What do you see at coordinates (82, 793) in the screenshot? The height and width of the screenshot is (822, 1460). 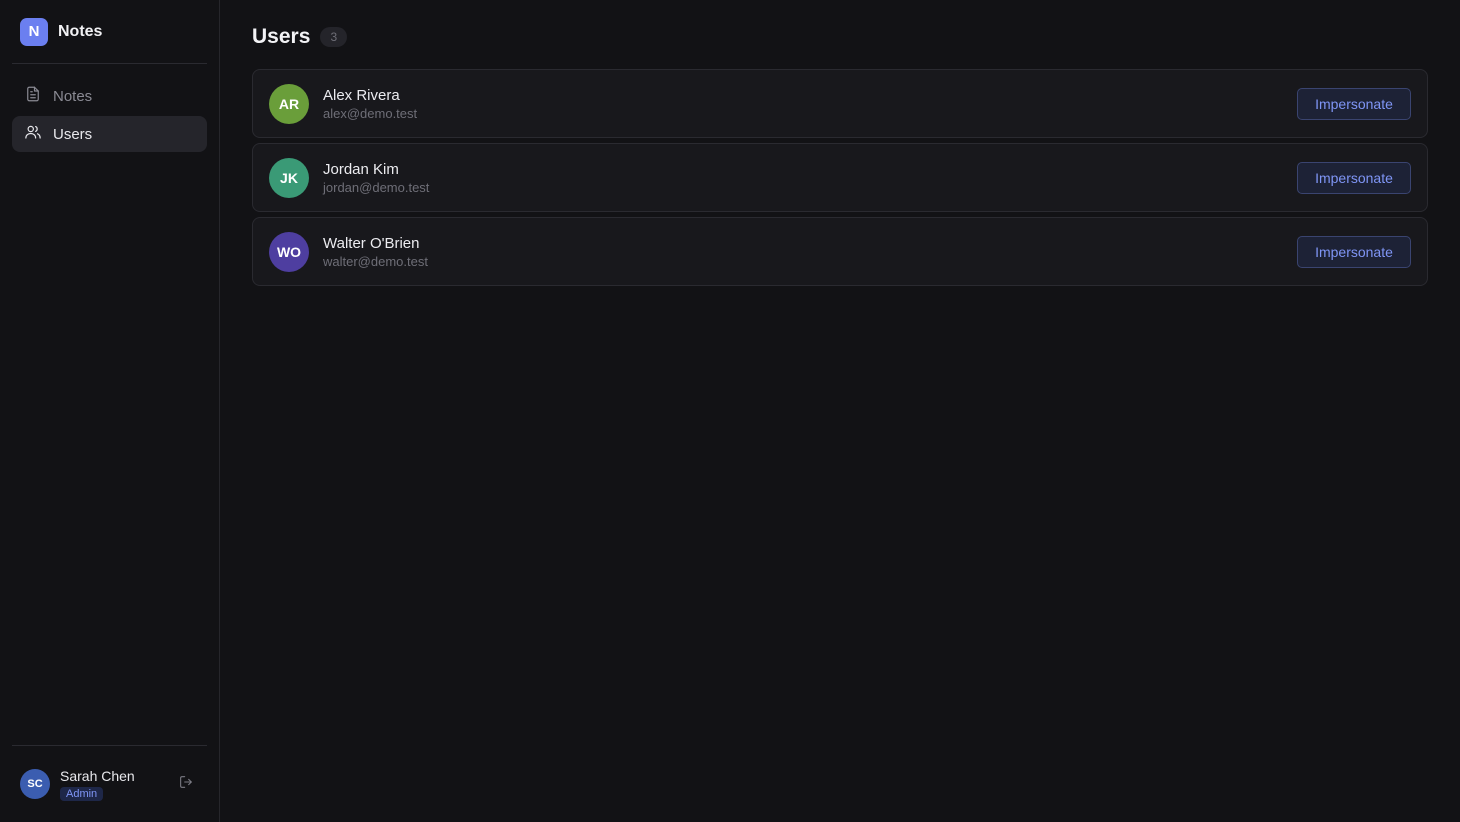 I see `role-badge: Admin` at bounding box center [82, 793].